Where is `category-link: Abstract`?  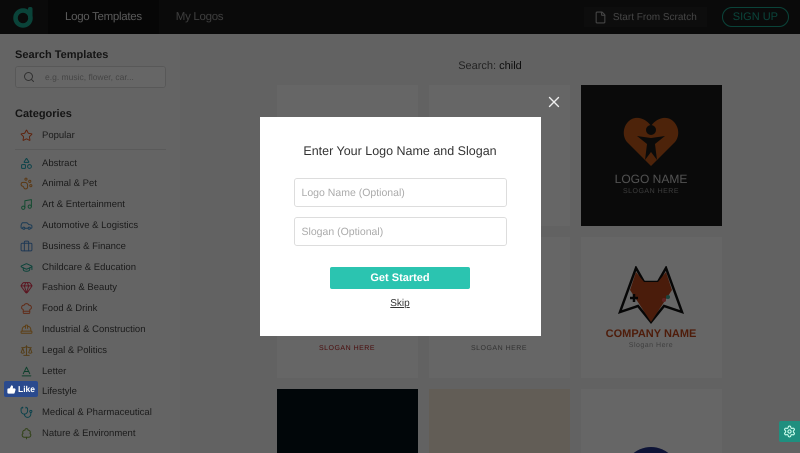 category-link: Abstract is located at coordinates (59, 163).